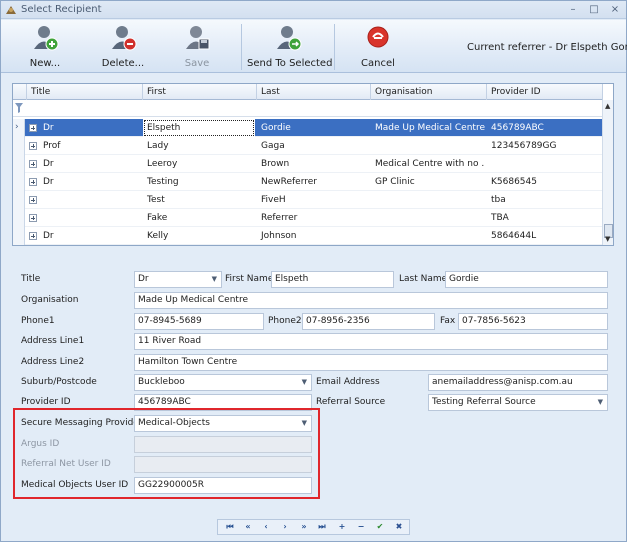 The image size is (627, 542). What do you see at coordinates (371, 300) in the screenshot?
I see `organisation-field: Made Up Medical Centre` at bounding box center [371, 300].